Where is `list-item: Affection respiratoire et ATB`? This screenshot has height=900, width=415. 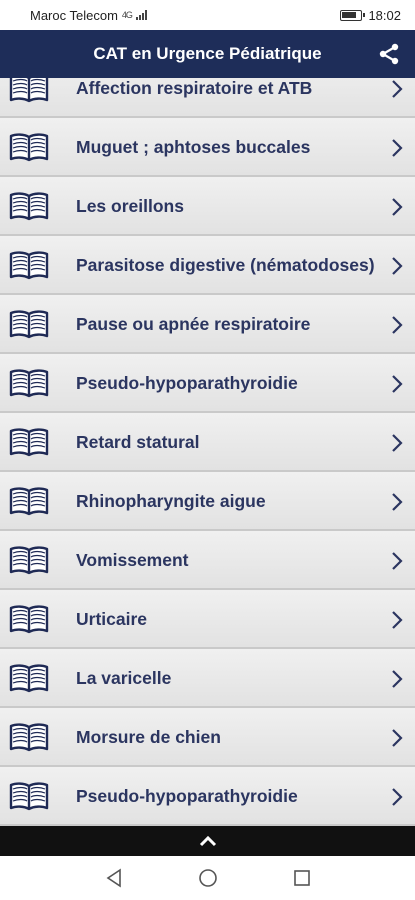
list-item: Affection respiratoire et ATB is located at coordinates (207, 98).